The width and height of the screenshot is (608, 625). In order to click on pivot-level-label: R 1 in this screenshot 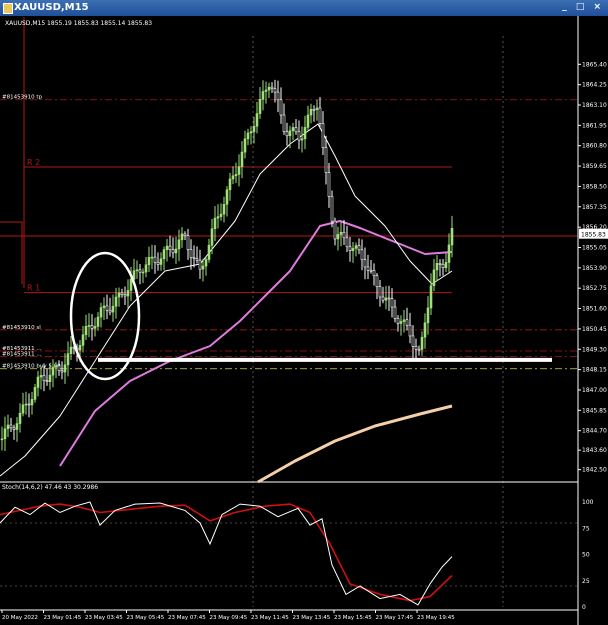, I will do `click(33, 288)`.